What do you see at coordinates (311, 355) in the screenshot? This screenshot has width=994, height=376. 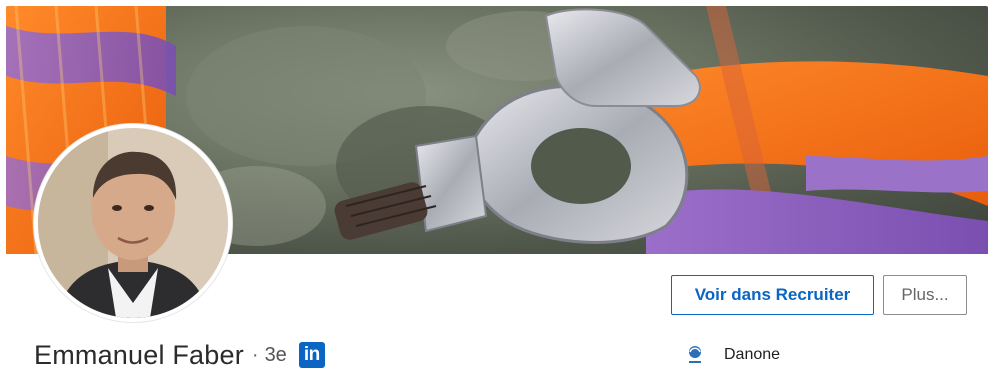 I see `linkedin-icon: in` at bounding box center [311, 355].